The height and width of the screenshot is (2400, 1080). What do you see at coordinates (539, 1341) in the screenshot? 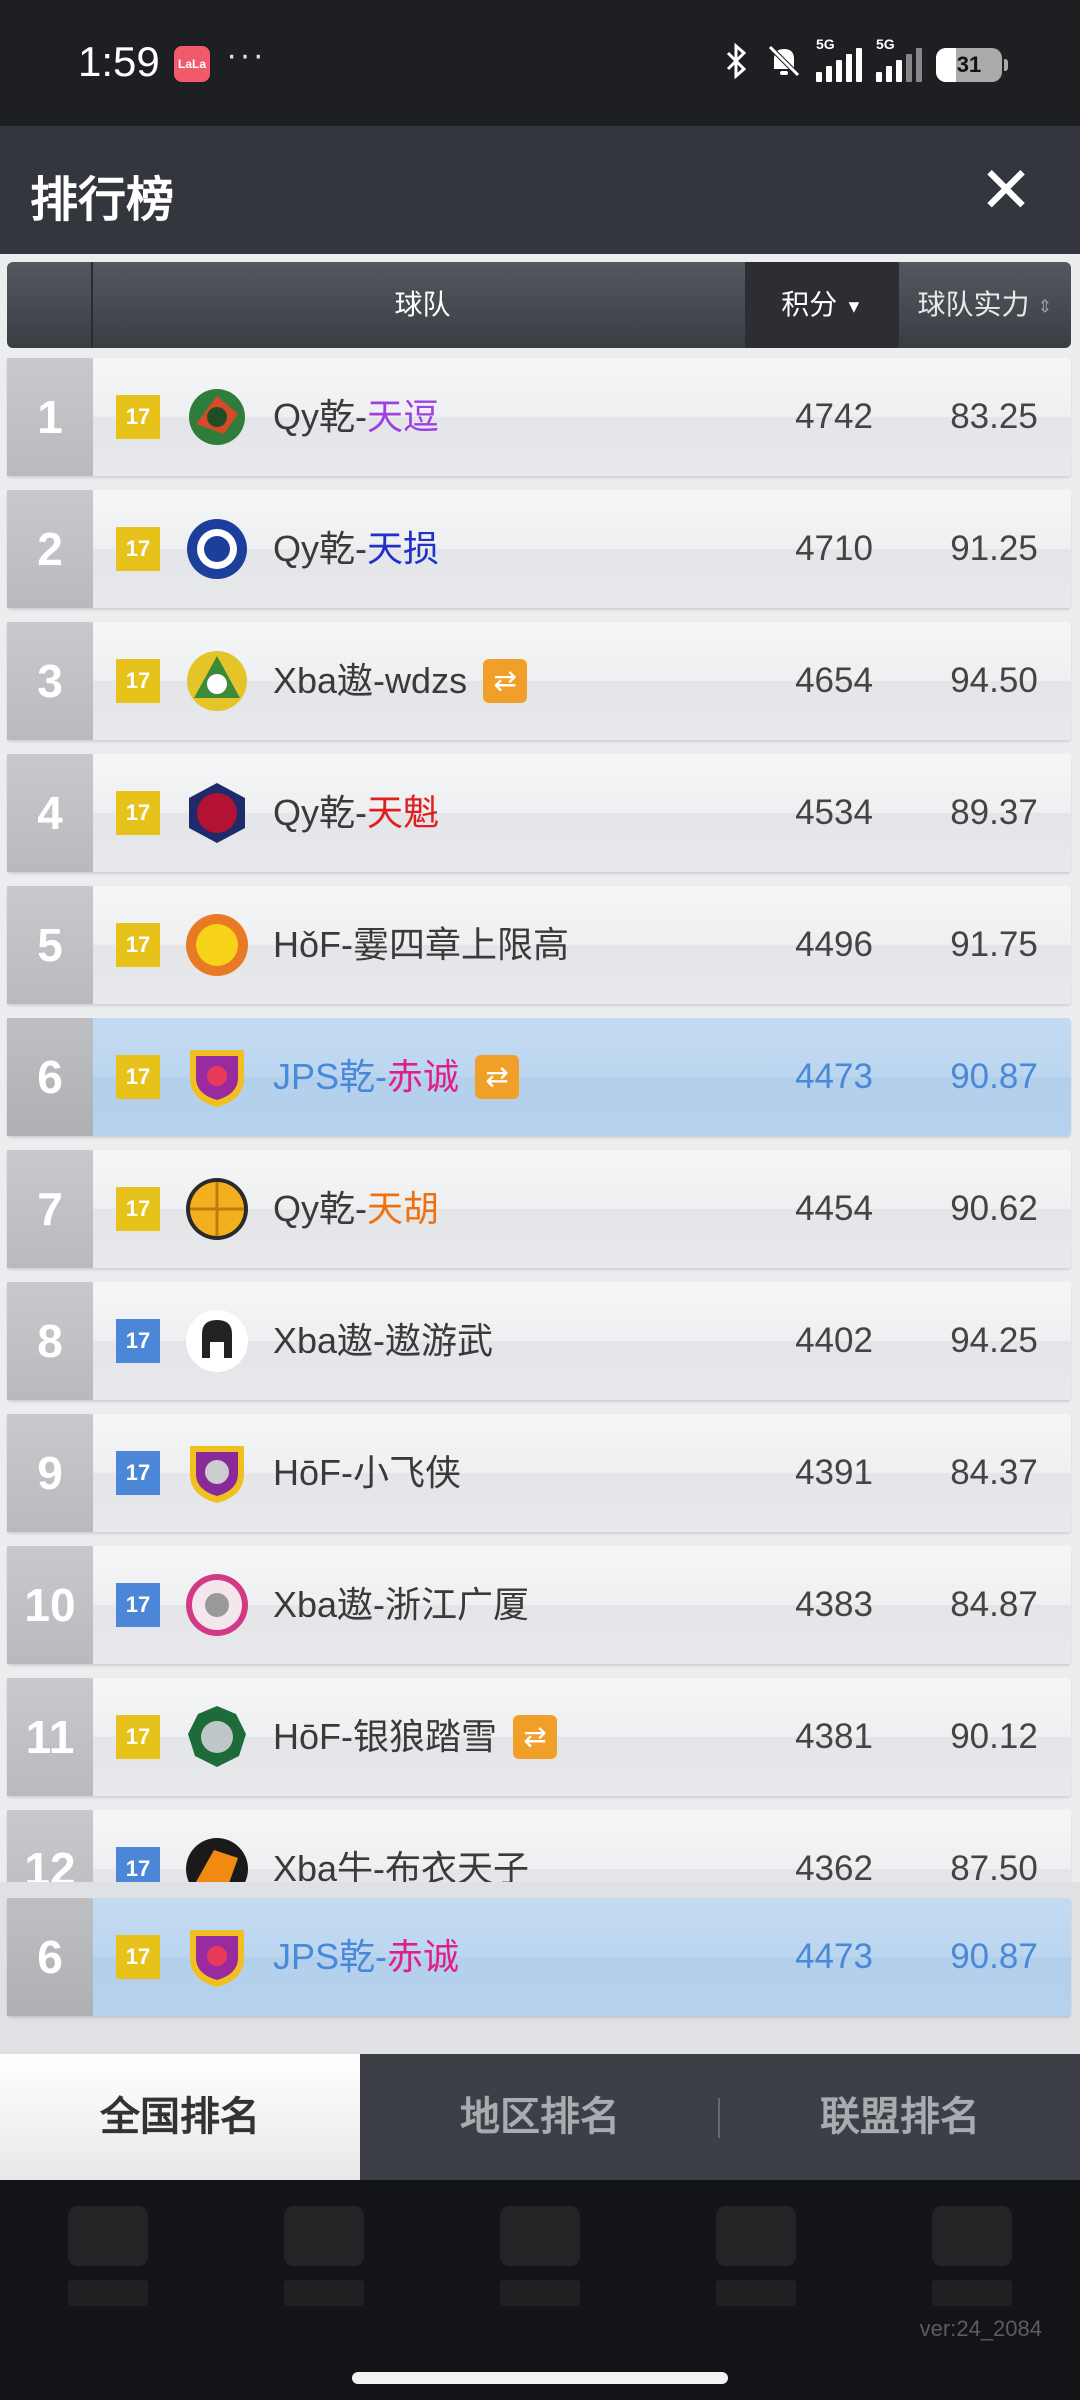
I see `ranking-row: 8 17 Xba遨- 遨游武 4402 94.25` at bounding box center [539, 1341].